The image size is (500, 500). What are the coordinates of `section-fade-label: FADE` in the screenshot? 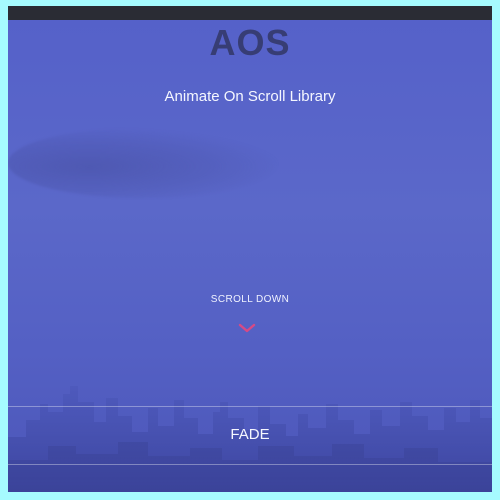 It's located at (250, 434).